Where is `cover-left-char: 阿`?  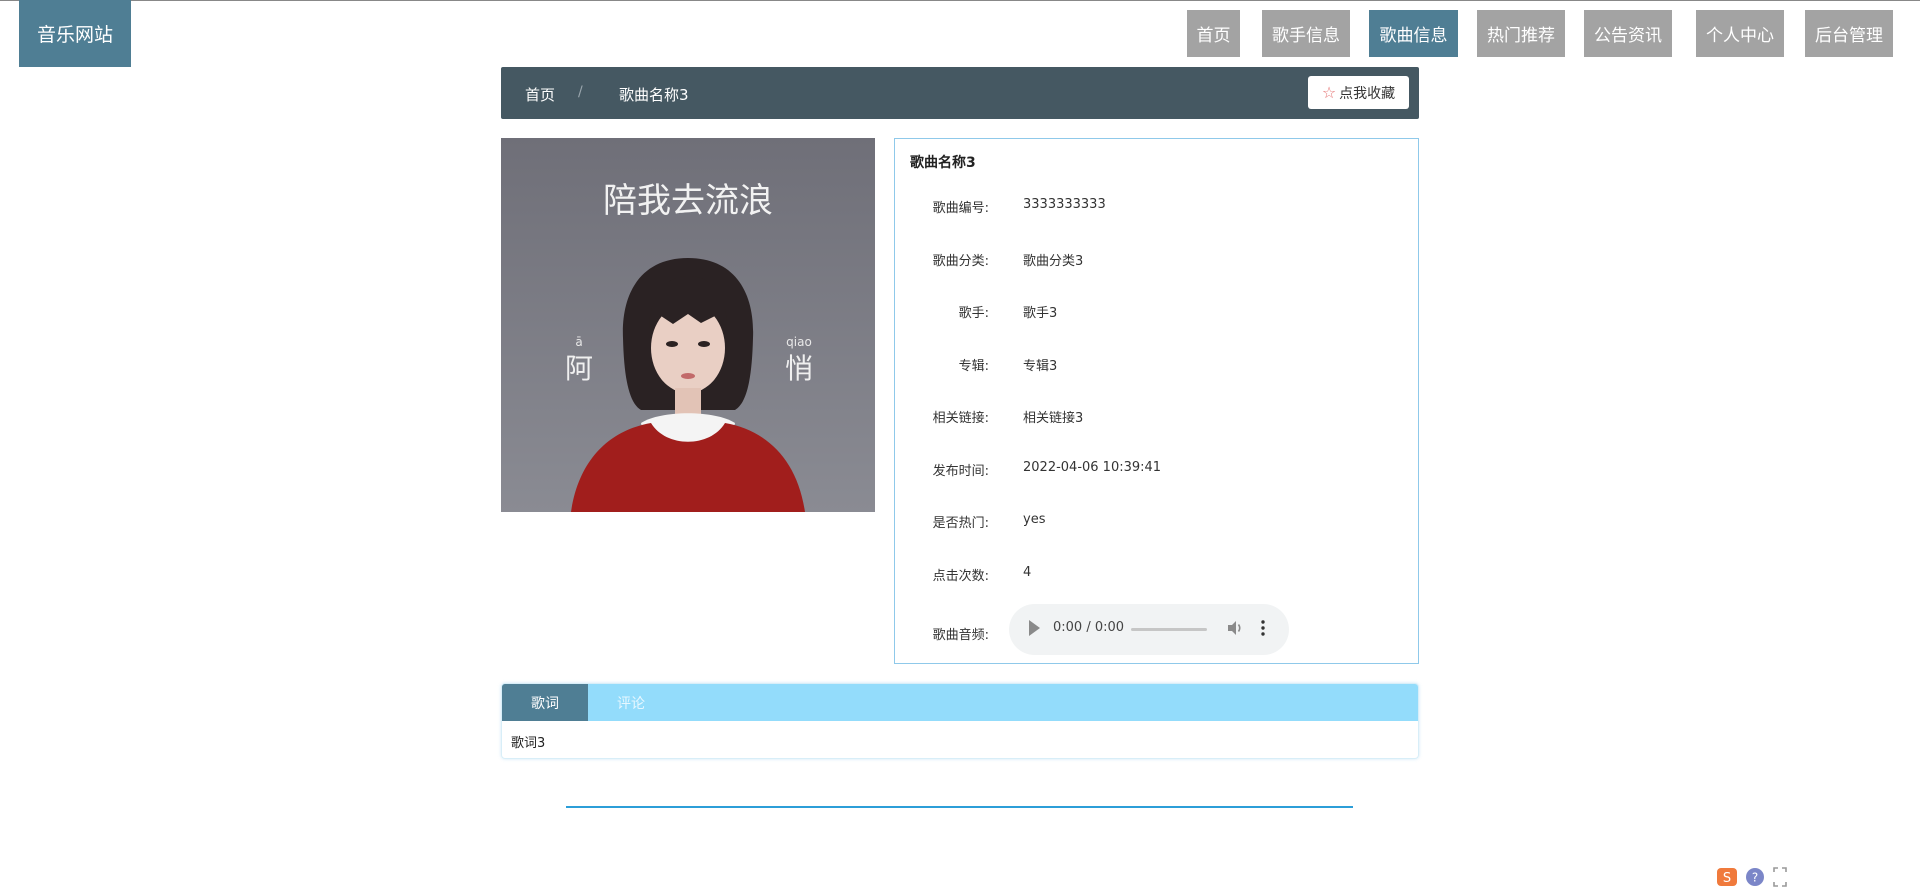 cover-left-char: 阿 is located at coordinates (579, 368).